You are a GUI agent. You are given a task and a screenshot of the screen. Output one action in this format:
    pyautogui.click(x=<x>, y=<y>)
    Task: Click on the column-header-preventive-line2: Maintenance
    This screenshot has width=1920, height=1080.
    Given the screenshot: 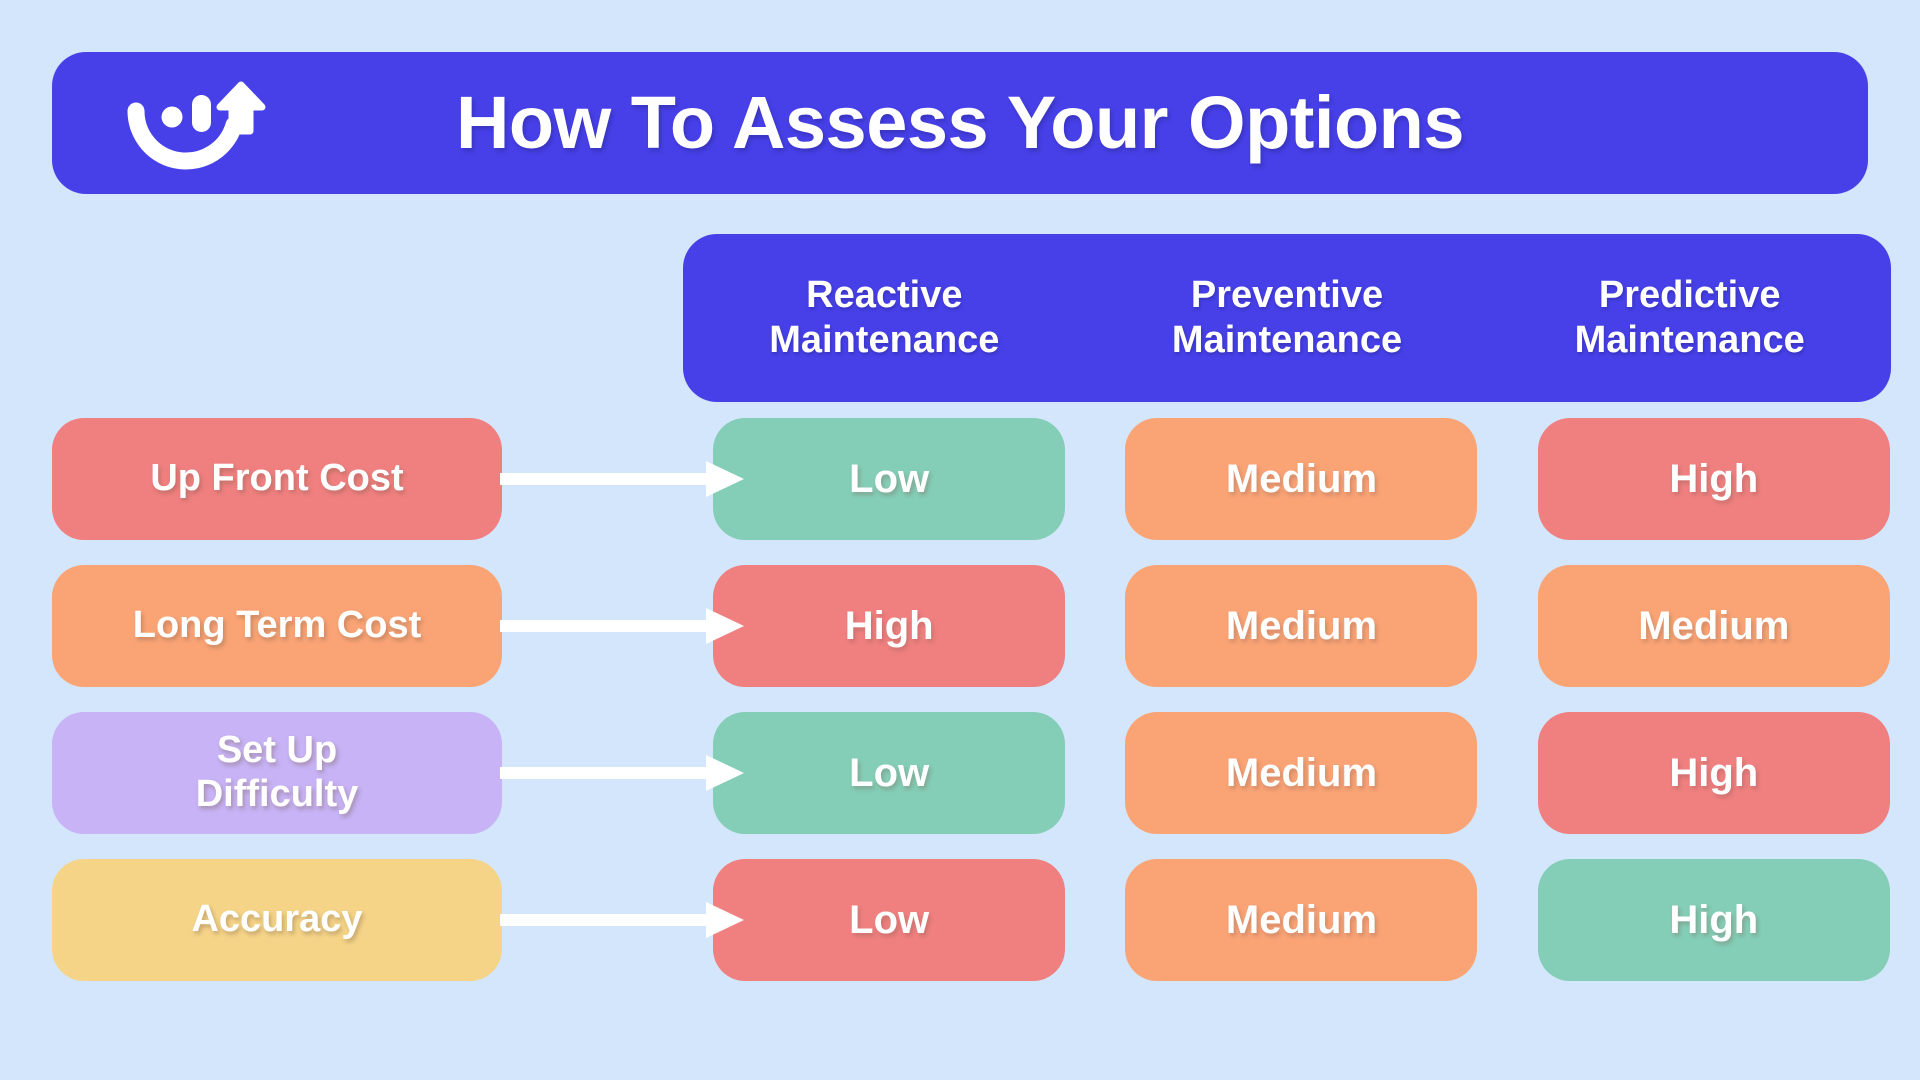 What is the action you would take?
    pyautogui.click(x=1287, y=340)
    